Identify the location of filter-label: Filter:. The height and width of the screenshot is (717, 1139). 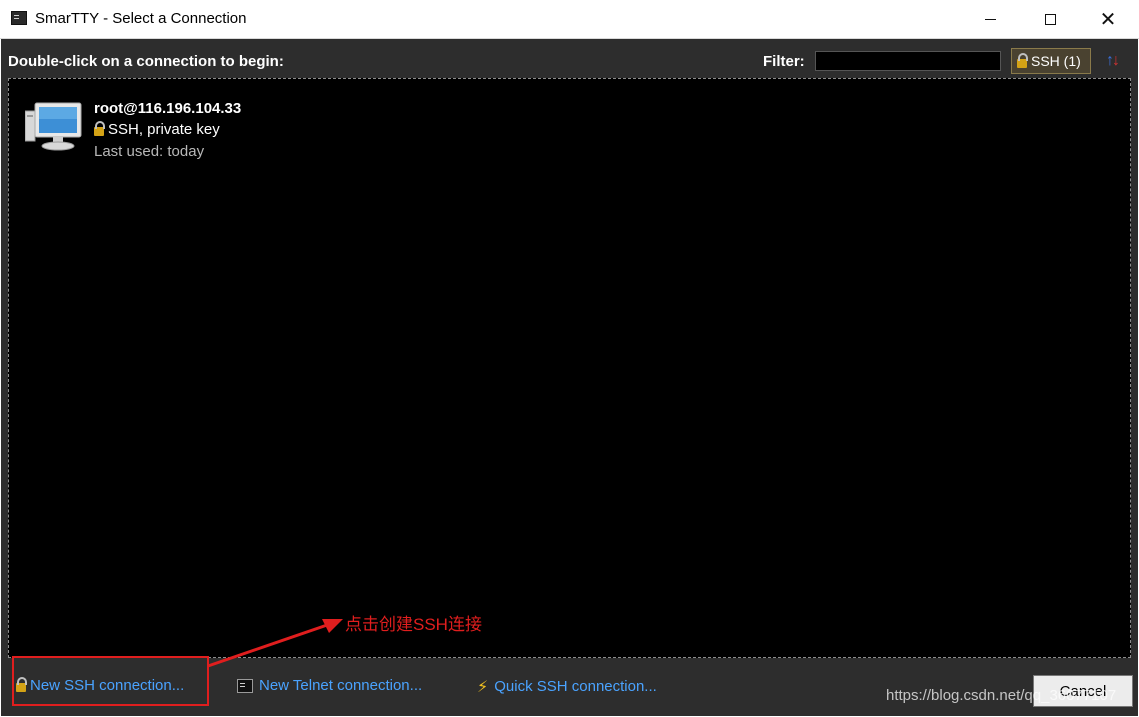
(784, 61).